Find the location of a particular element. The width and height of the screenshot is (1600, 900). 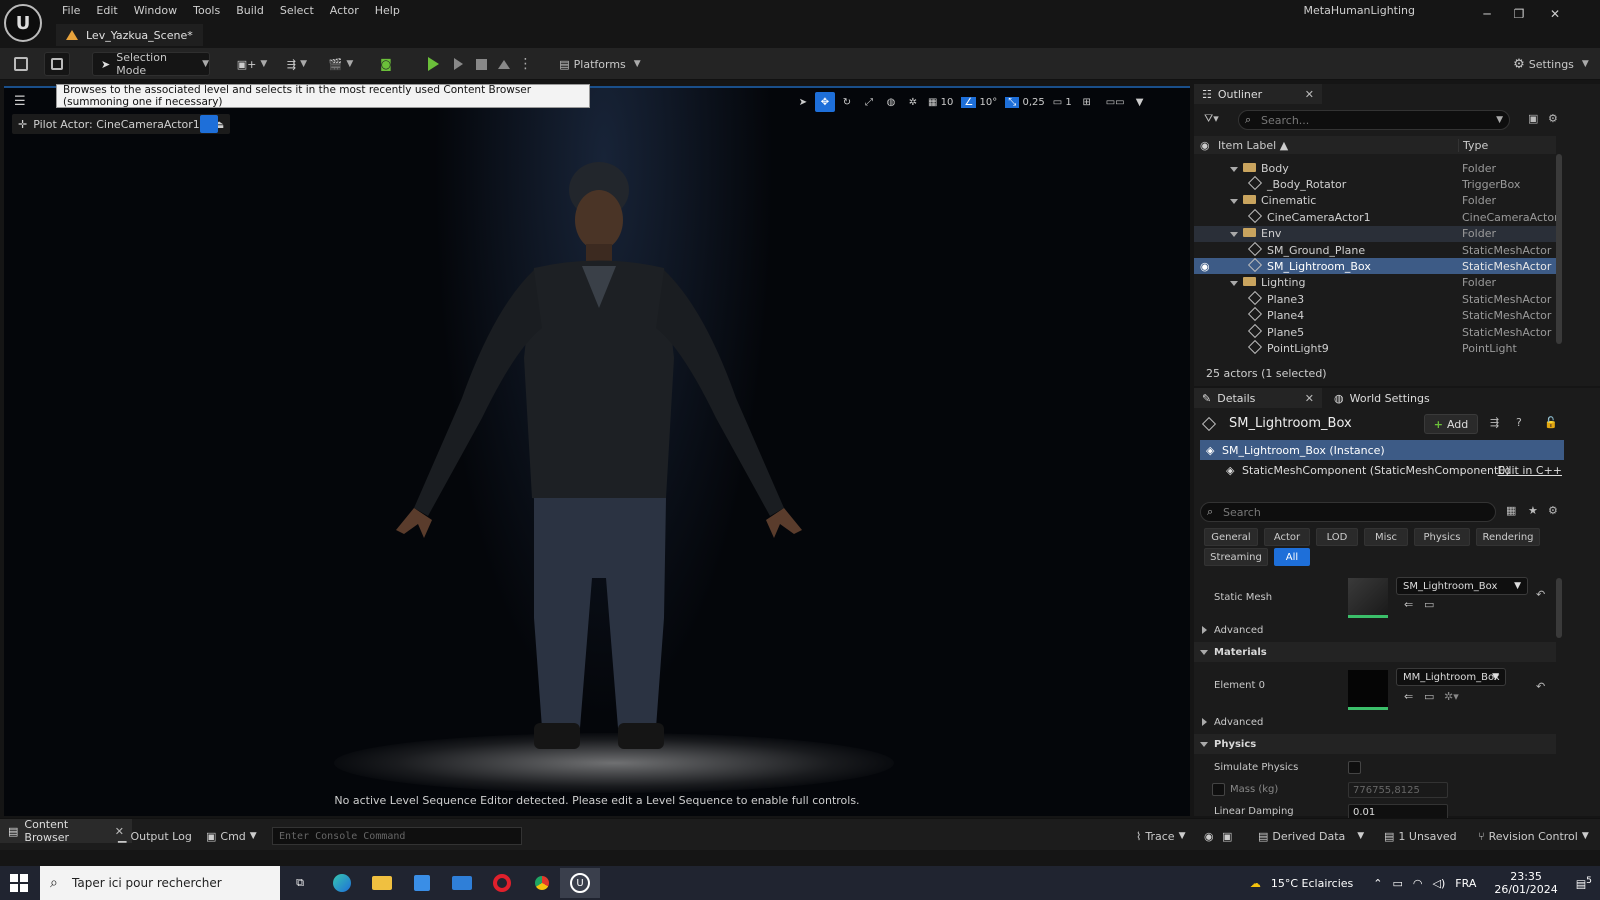

advanced-section: Advanced is located at coordinates (1375, 630).